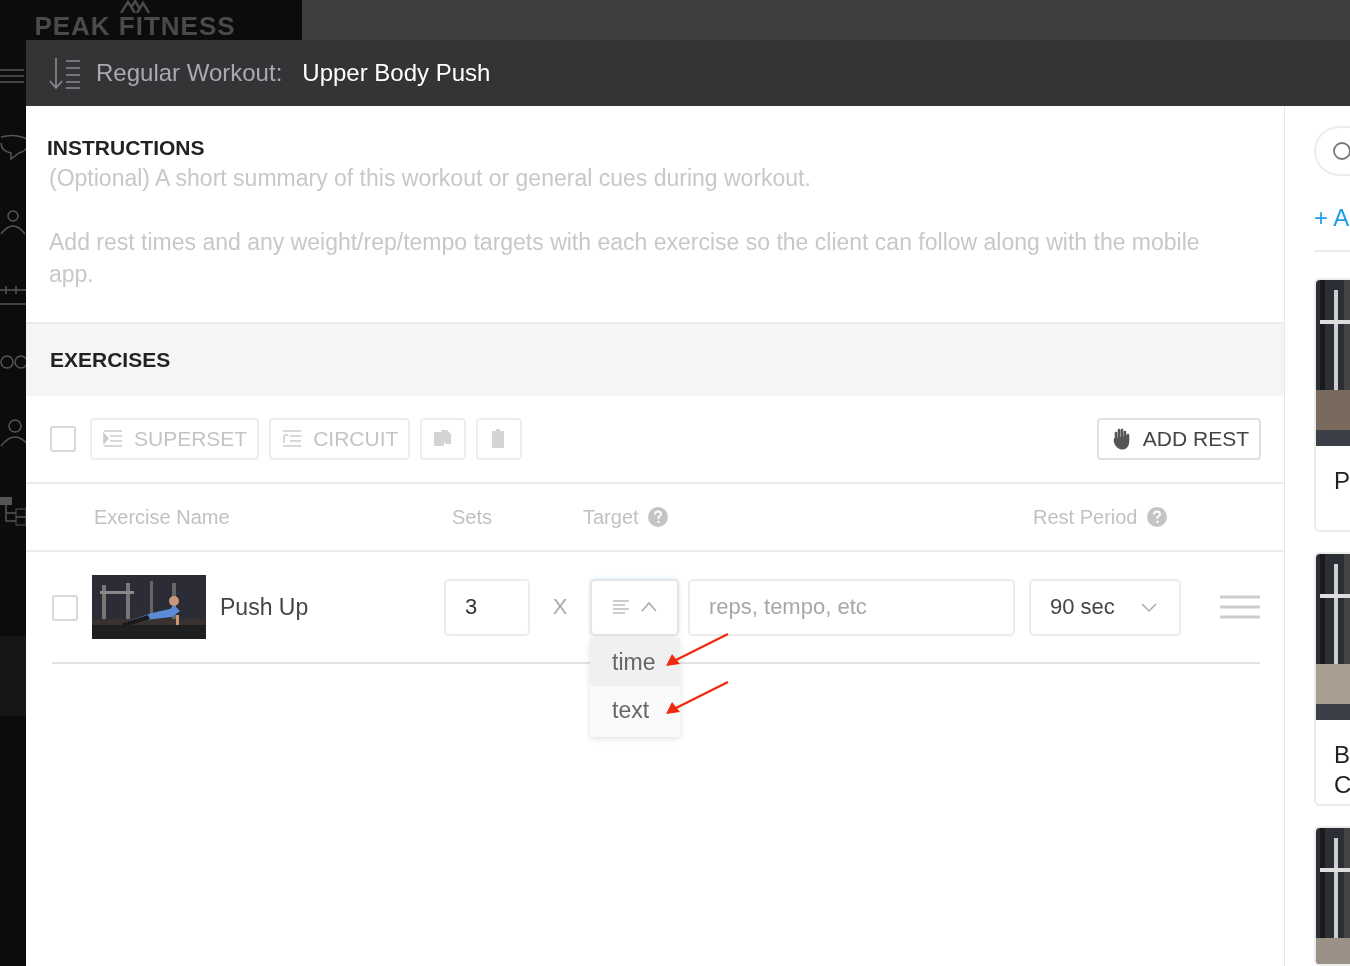  What do you see at coordinates (635, 709) in the screenshot?
I see `menu-item: text` at bounding box center [635, 709].